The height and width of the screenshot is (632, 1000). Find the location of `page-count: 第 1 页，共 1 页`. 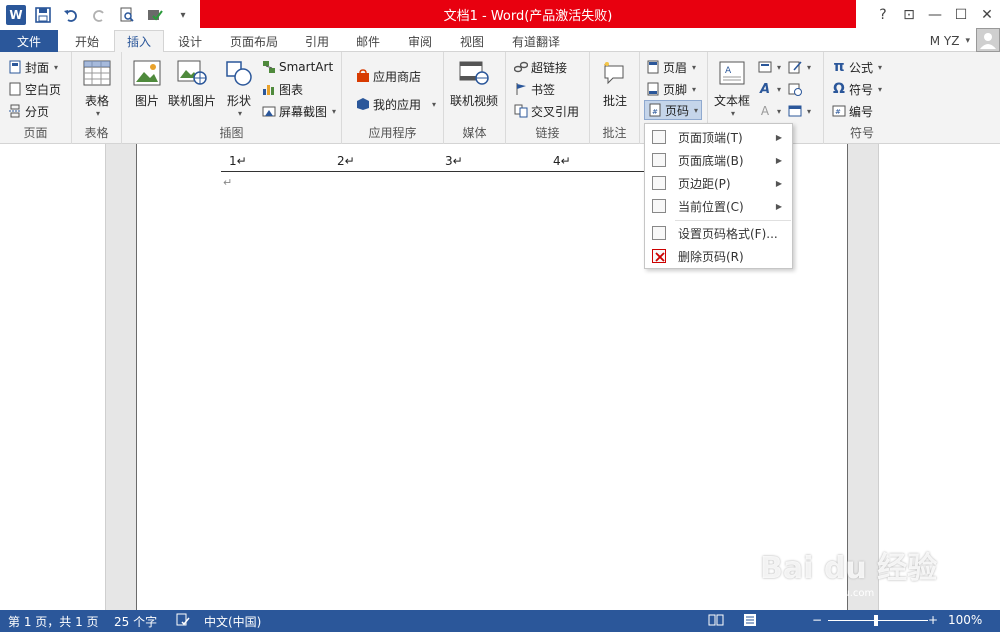

page-count: 第 1 页，共 1 页 is located at coordinates (53, 621).